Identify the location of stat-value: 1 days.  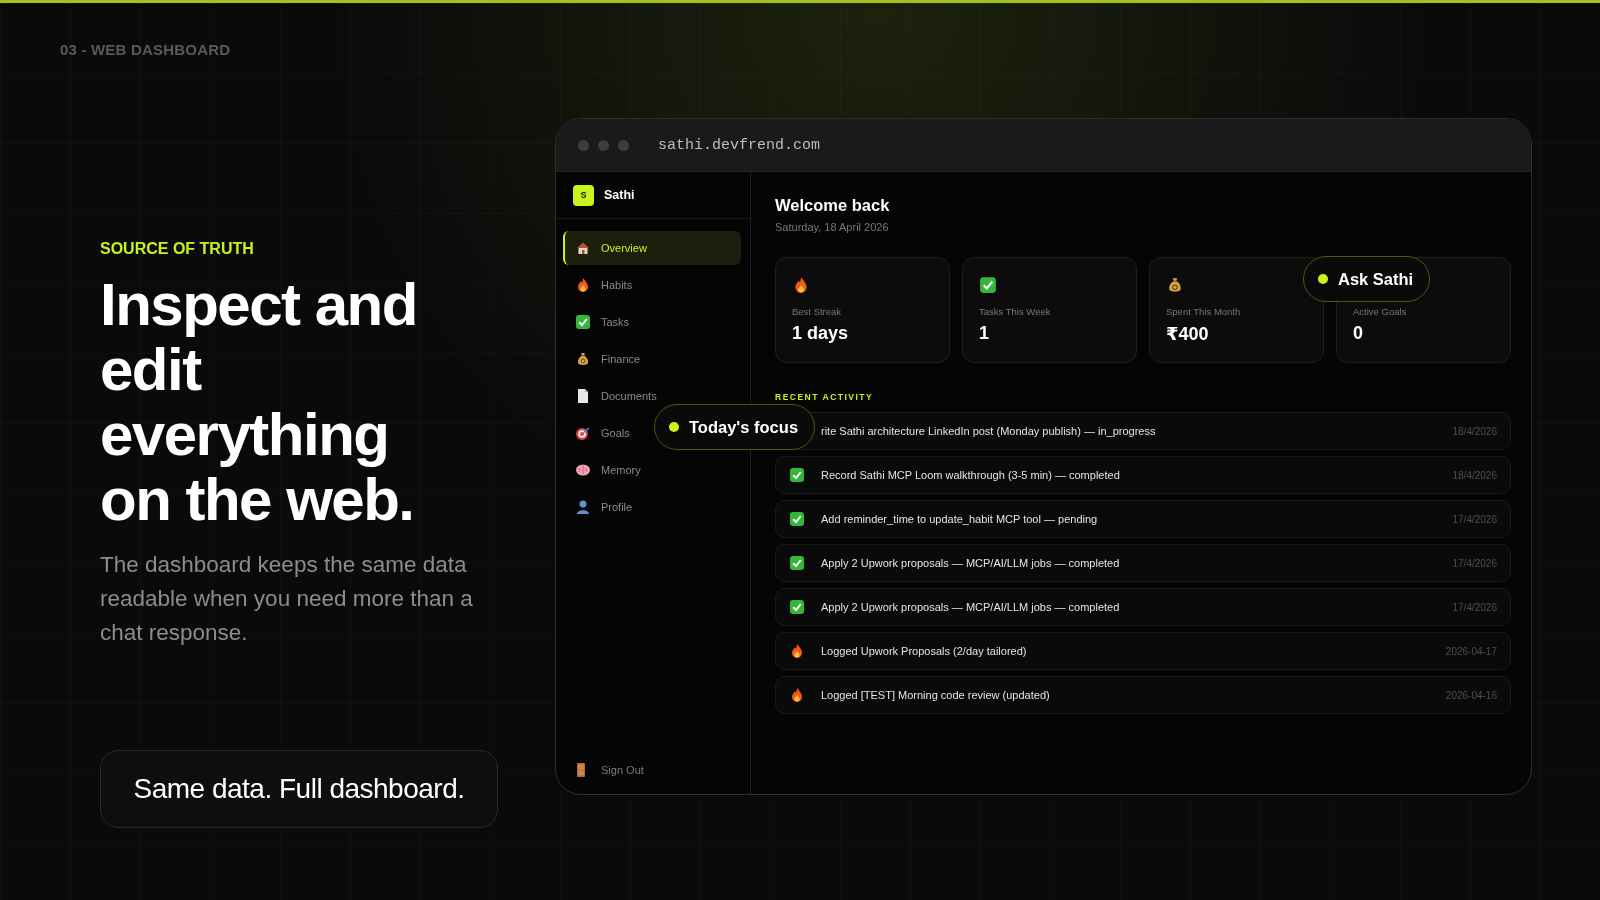
(821, 333).